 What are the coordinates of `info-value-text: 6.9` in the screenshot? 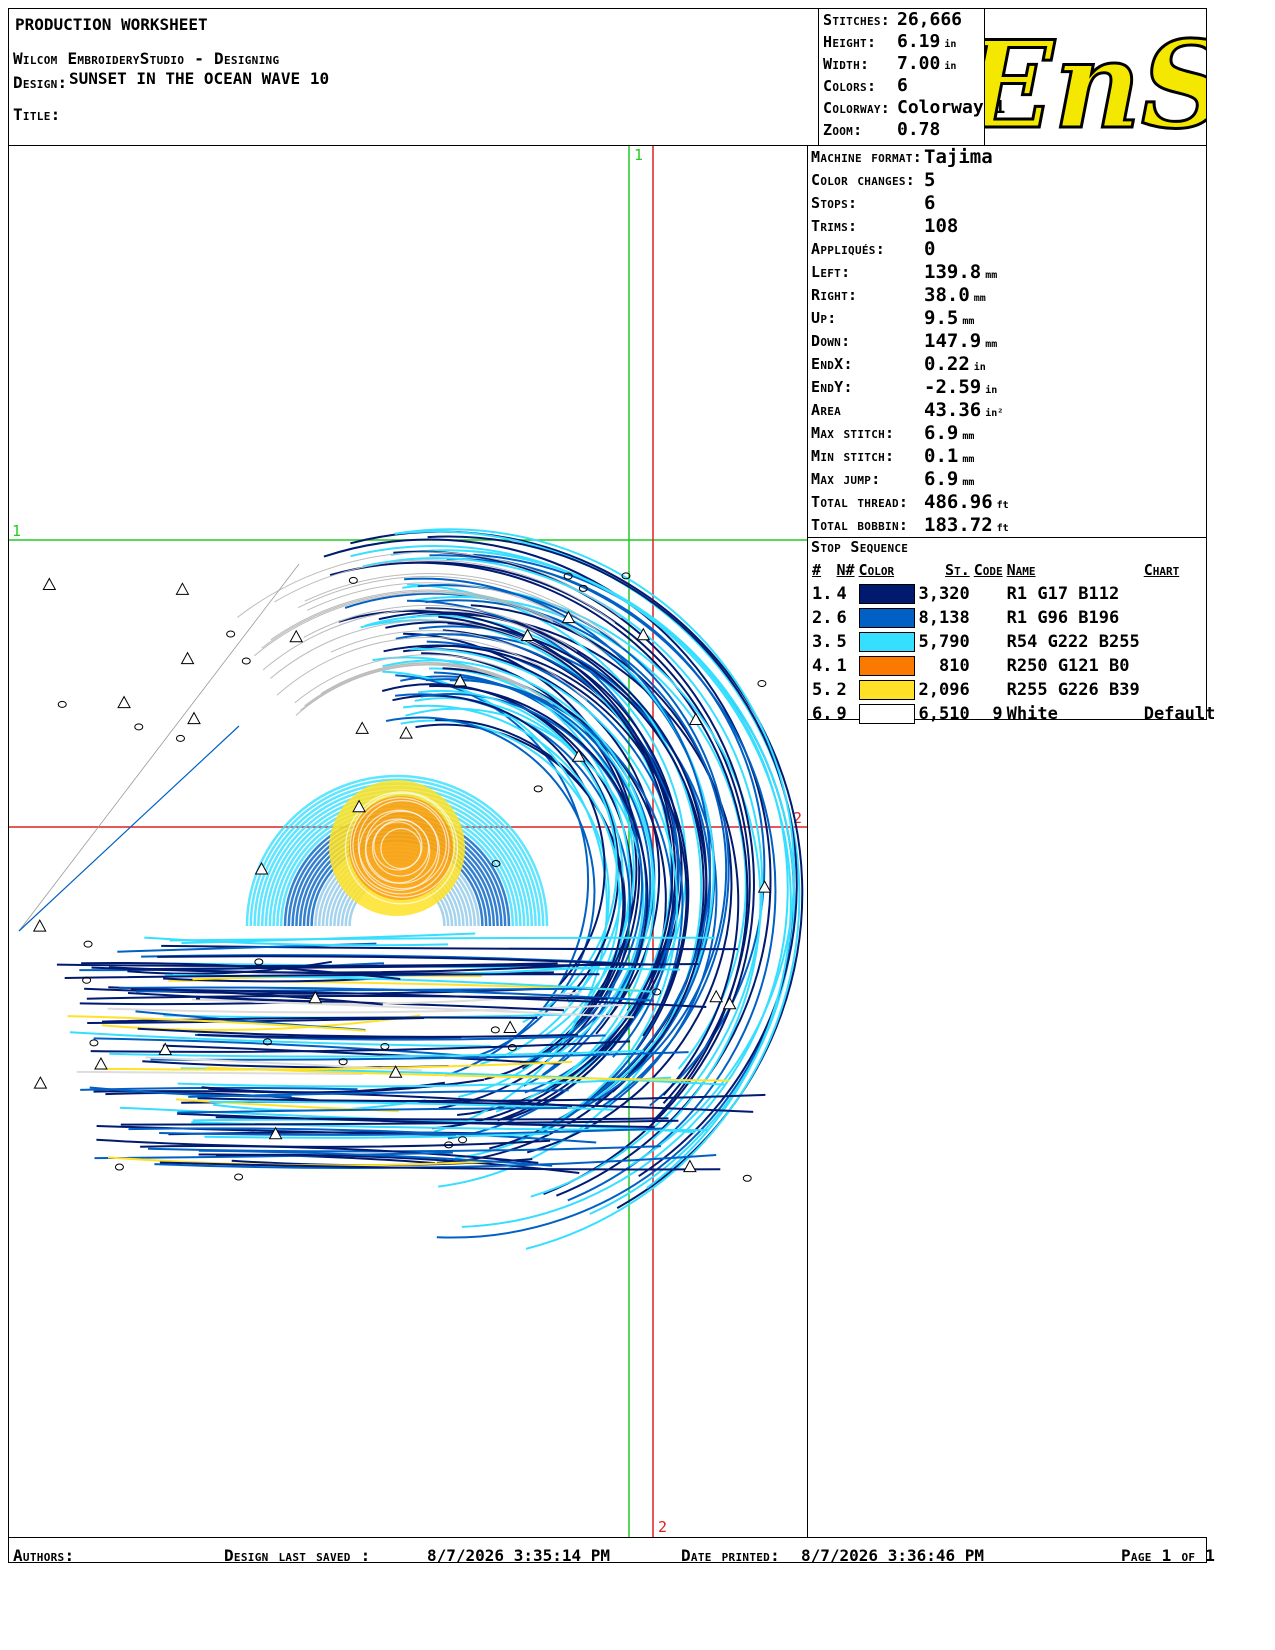 It's located at (941, 433).